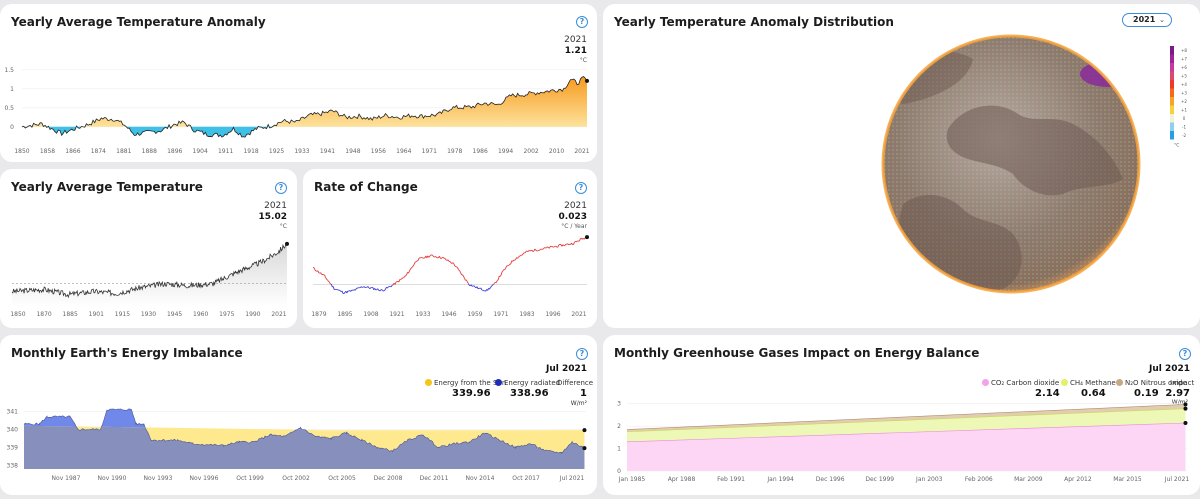 The width and height of the screenshot is (1200, 499). What do you see at coordinates (13, 465) in the screenshot?
I see `y-tick-label: 338` at bounding box center [13, 465].